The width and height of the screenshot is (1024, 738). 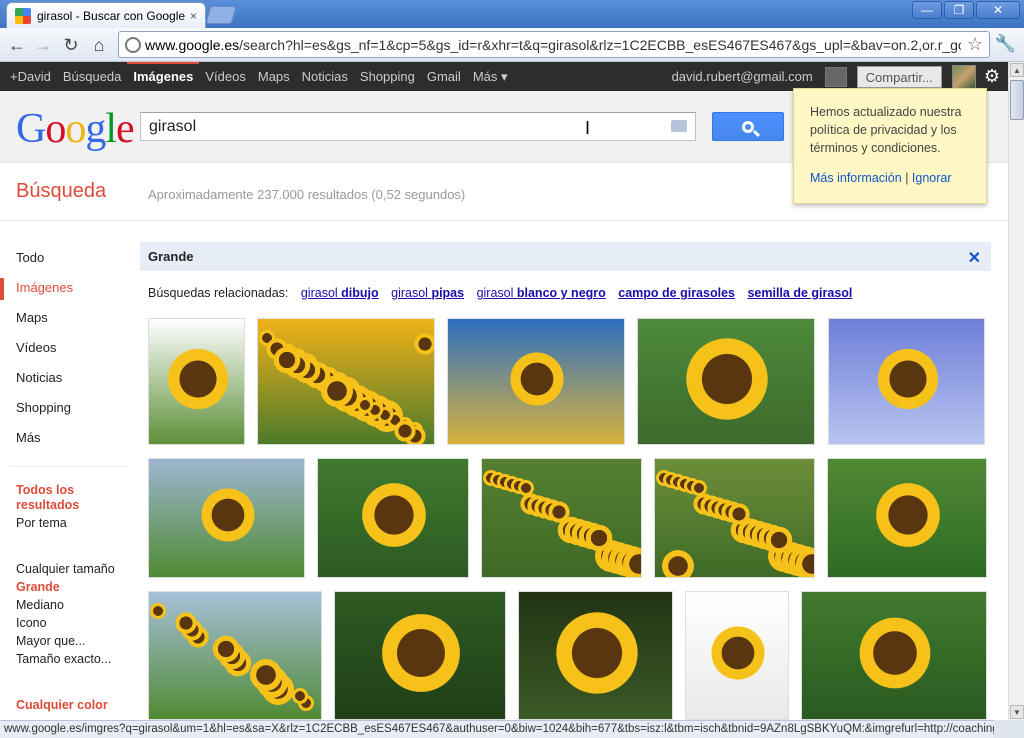 I want to click on gbar-link-videos: Vídeos, so click(x=225, y=76).